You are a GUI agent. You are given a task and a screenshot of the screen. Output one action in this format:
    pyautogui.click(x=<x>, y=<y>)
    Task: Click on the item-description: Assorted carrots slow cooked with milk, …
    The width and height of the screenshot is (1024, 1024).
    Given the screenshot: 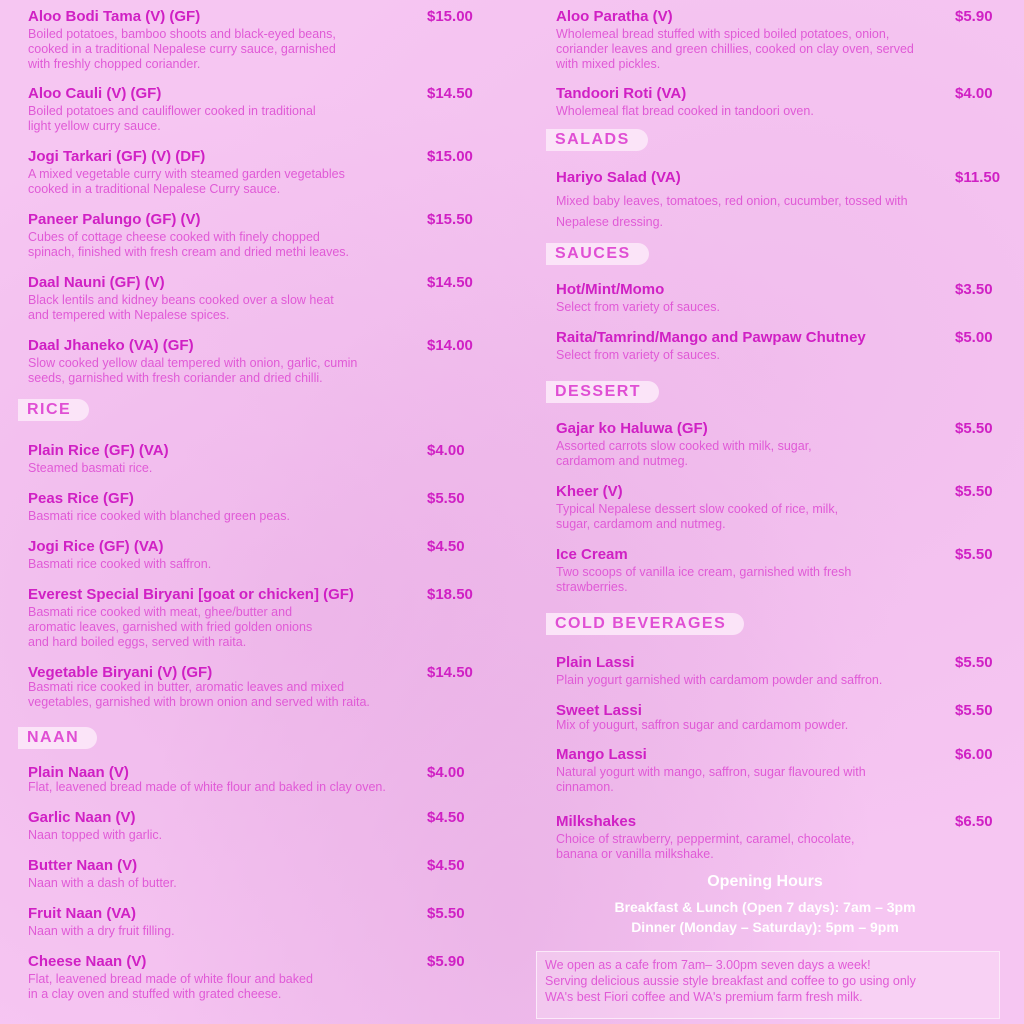 What is the action you would take?
    pyautogui.click(x=684, y=453)
    